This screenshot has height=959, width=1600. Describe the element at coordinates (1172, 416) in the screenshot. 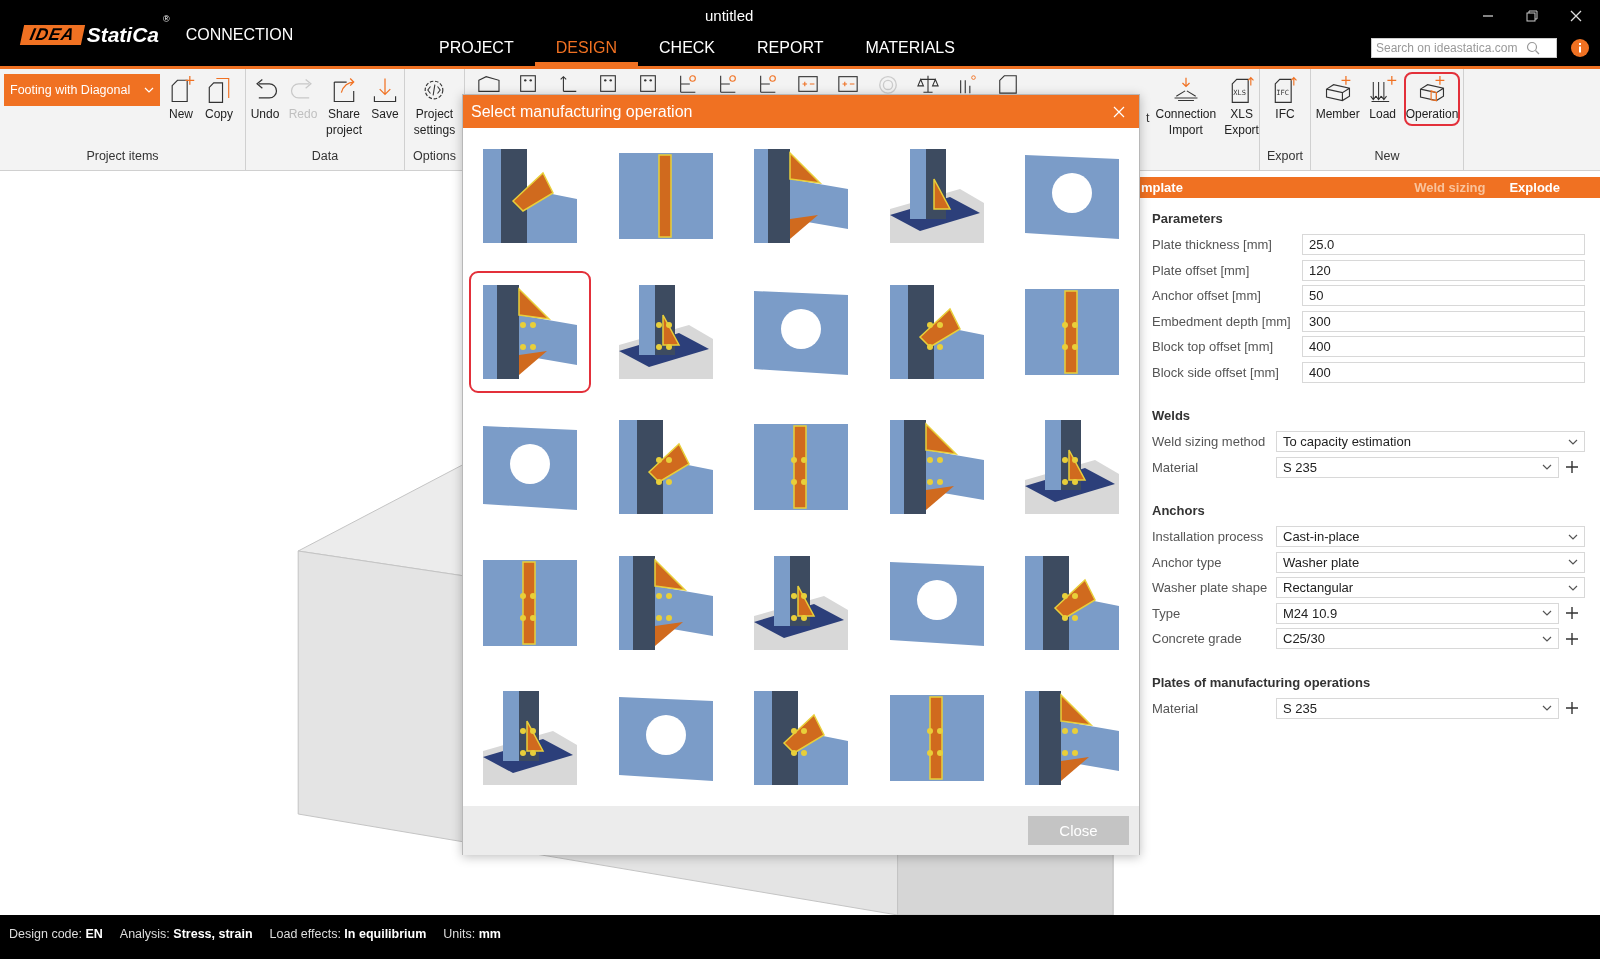

I see `section-title: Welds` at that location.